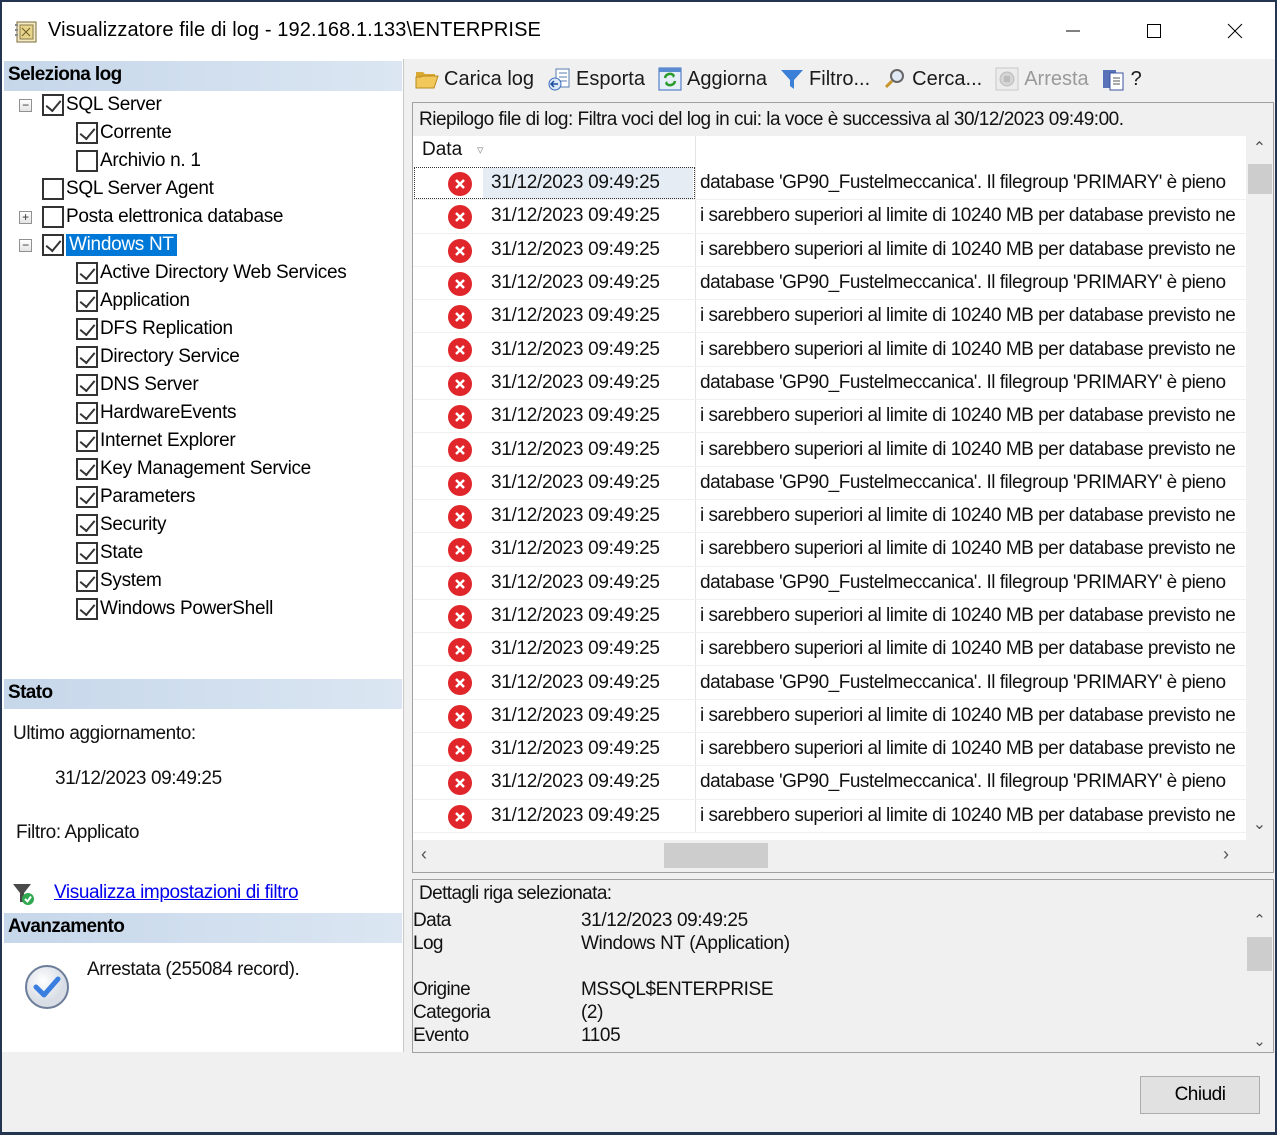 This screenshot has width=1277, height=1135. I want to click on tree-item-label: Application, so click(145, 301).